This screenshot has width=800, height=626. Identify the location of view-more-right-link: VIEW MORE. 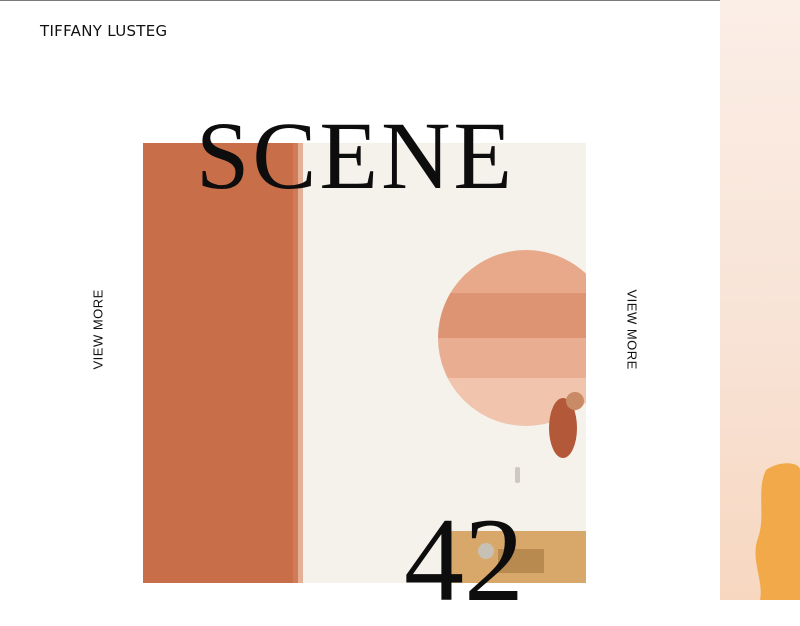
(632, 330).